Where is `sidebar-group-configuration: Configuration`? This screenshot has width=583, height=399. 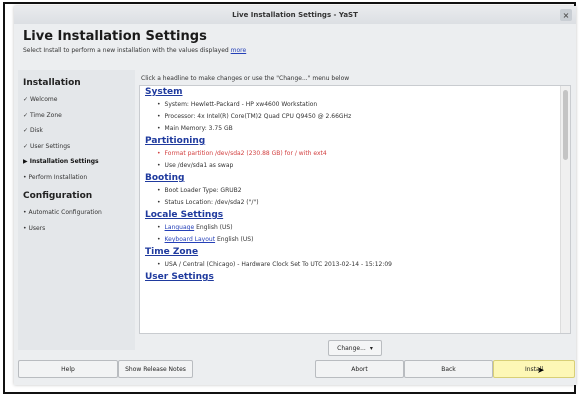 sidebar-group-configuration: Configuration is located at coordinates (58, 196).